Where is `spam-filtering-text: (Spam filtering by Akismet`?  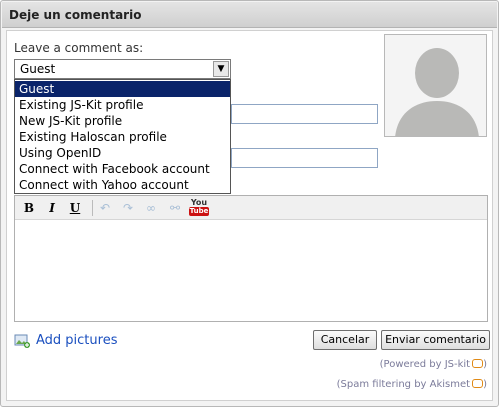
spam-filtering-text: (Spam filtering by Akismet is located at coordinates (403, 384).